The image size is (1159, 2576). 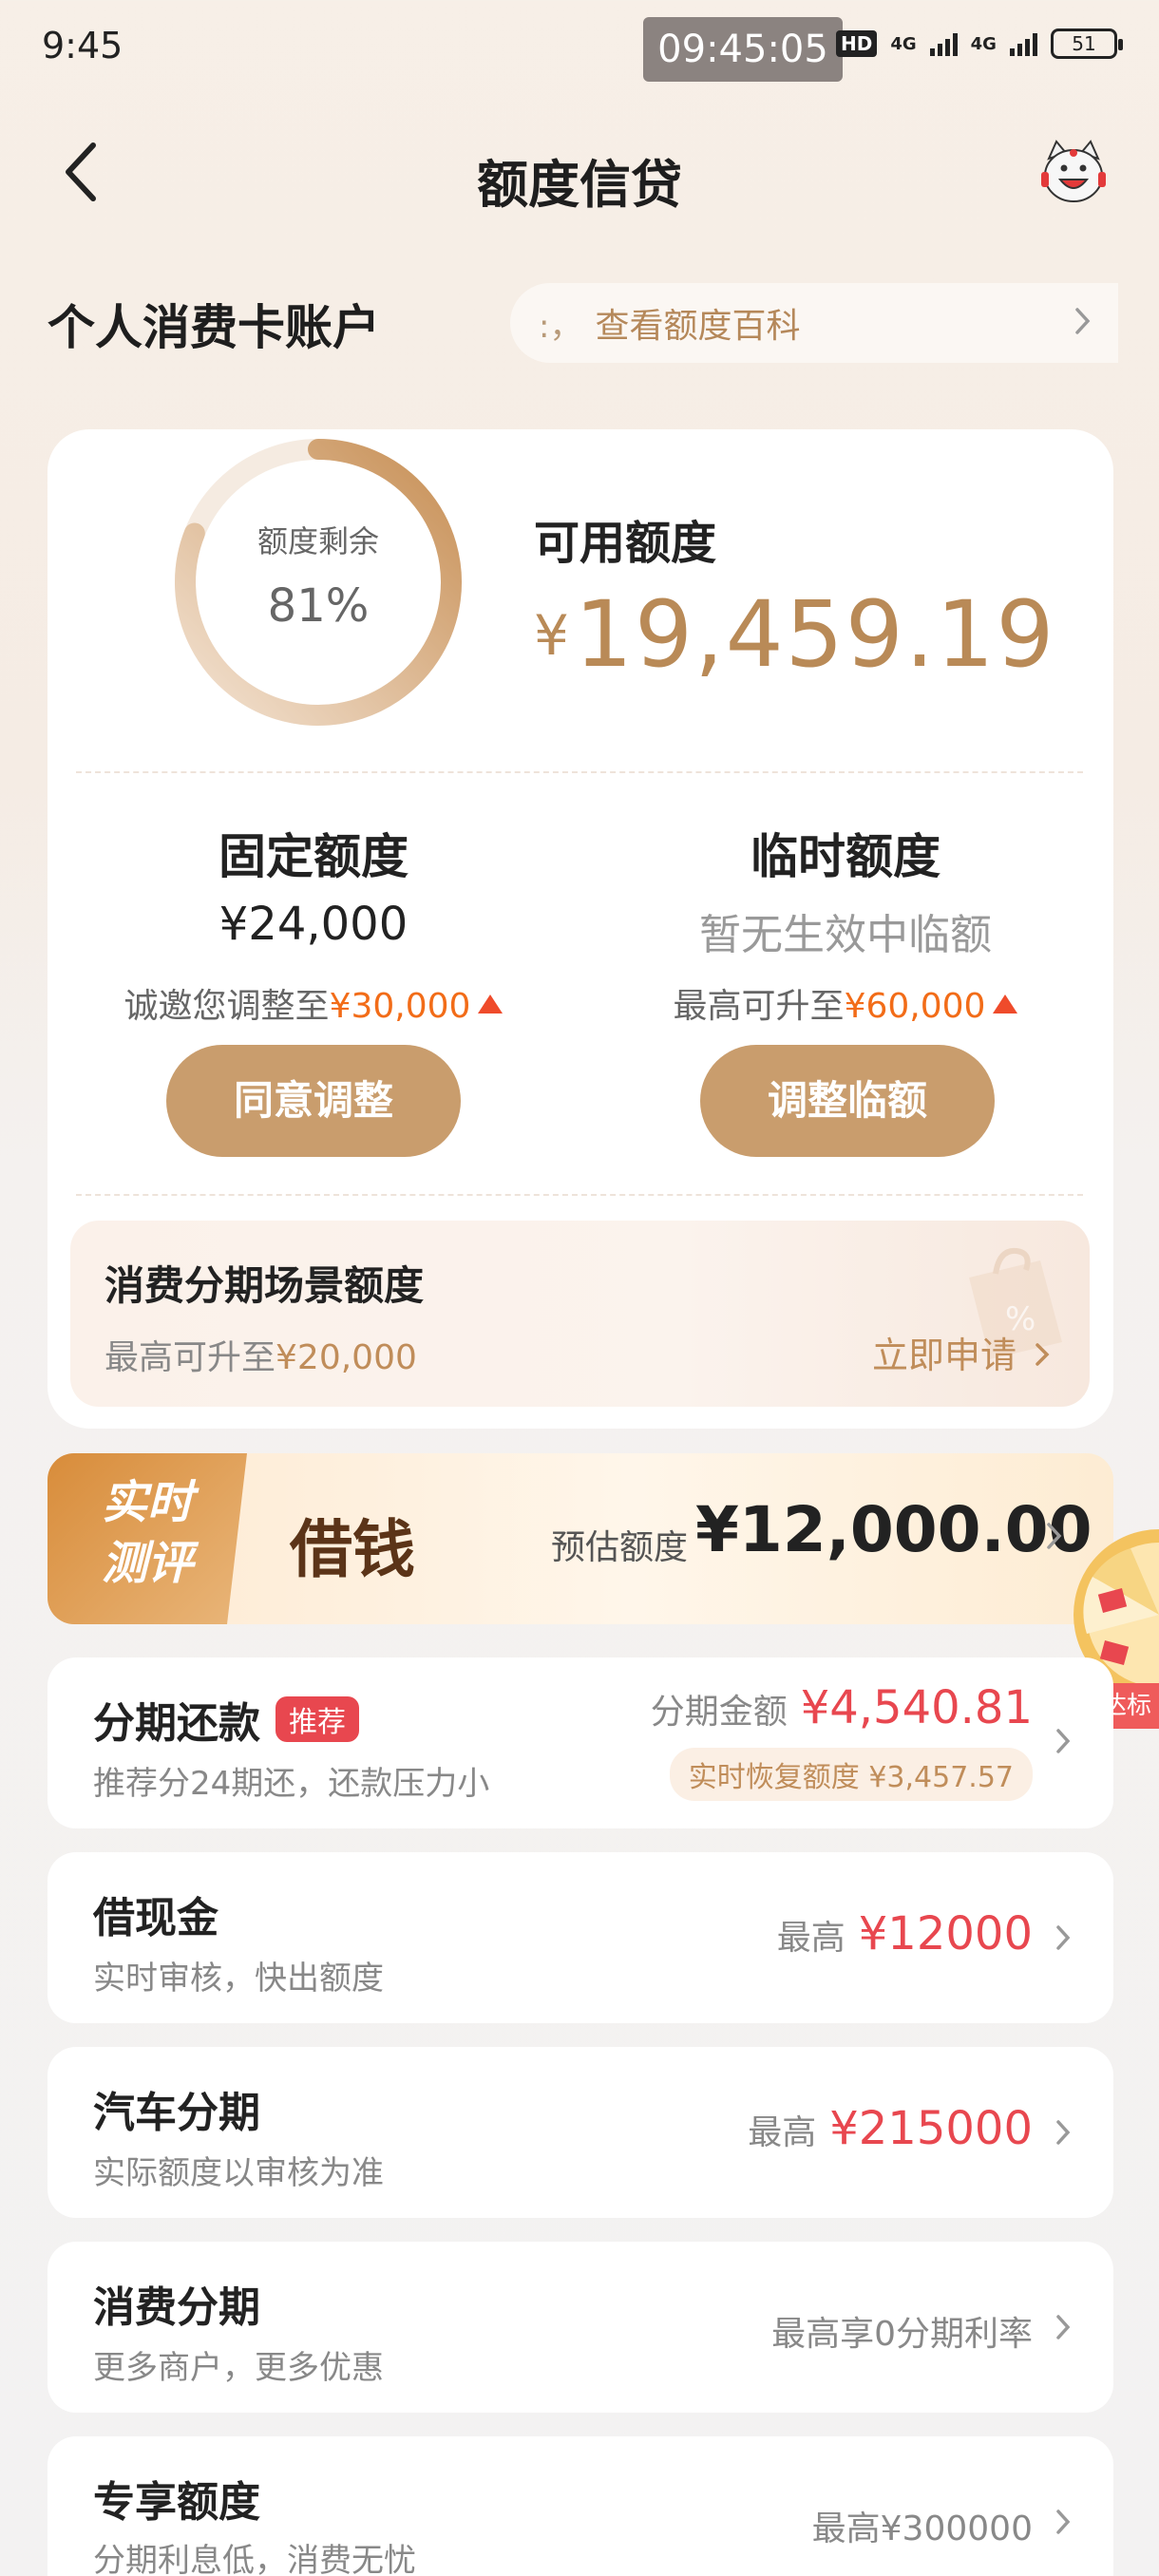 What do you see at coordinates (352, 1549) in the screenshot?
I see `banner-title: 借钱` at bounding box center [352, 1549].